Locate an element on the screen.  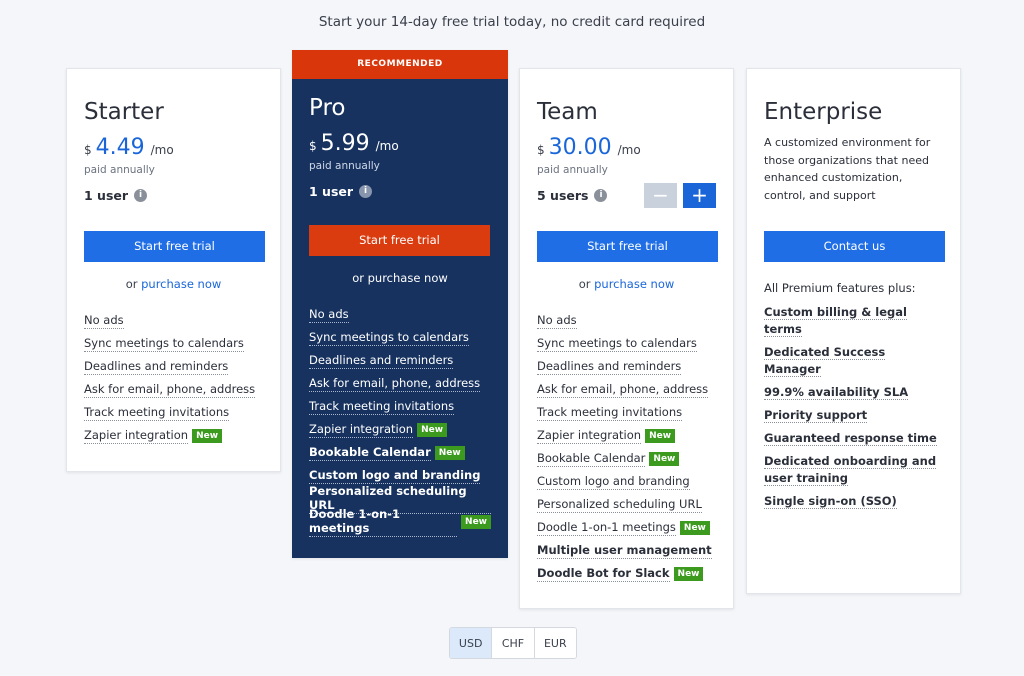
currency-option-chf: CHF is located at coordinates (513, 643).